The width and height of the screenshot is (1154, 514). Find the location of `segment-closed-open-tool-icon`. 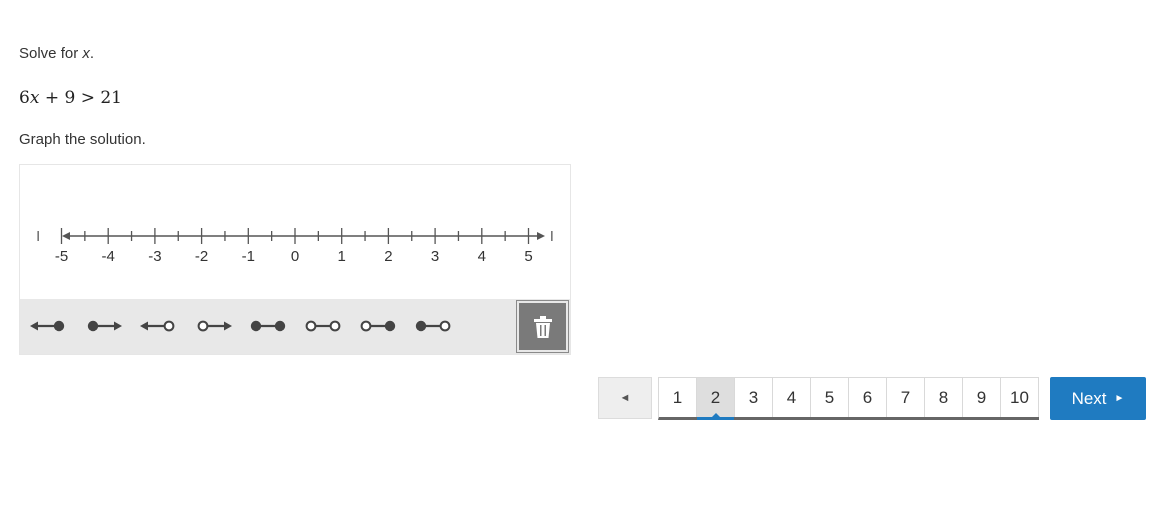

segment-closed-open-tool-icon is located at coordinates (433, 326).